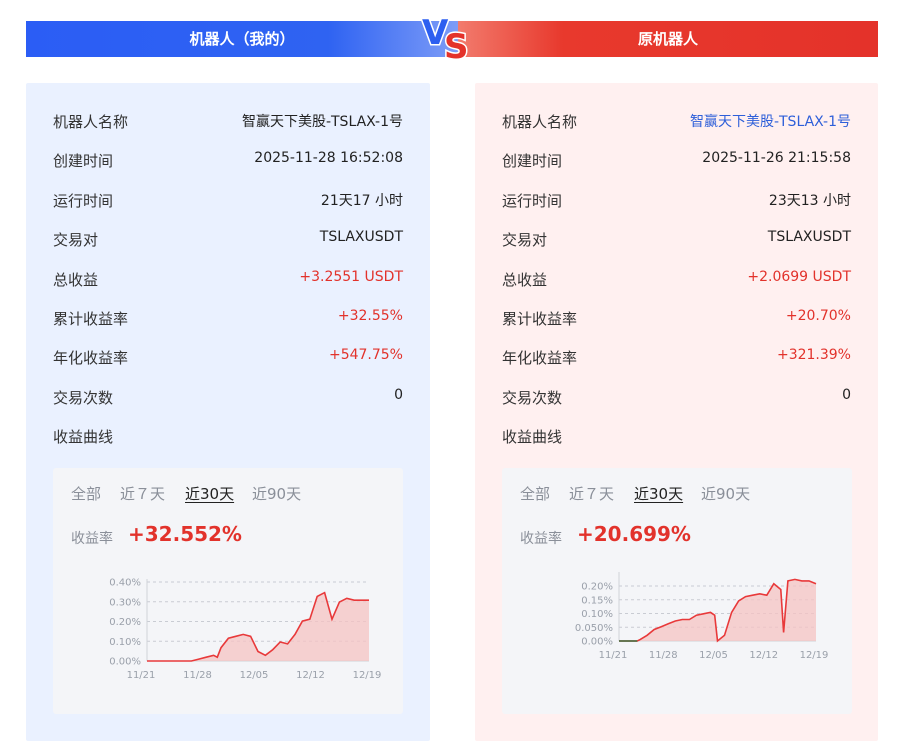 The image size is (905, 741). Describe the element at coordinates (228, 279) in the screenshot. I see `info-row: 总收益 +3.2551 USDT` at that location.